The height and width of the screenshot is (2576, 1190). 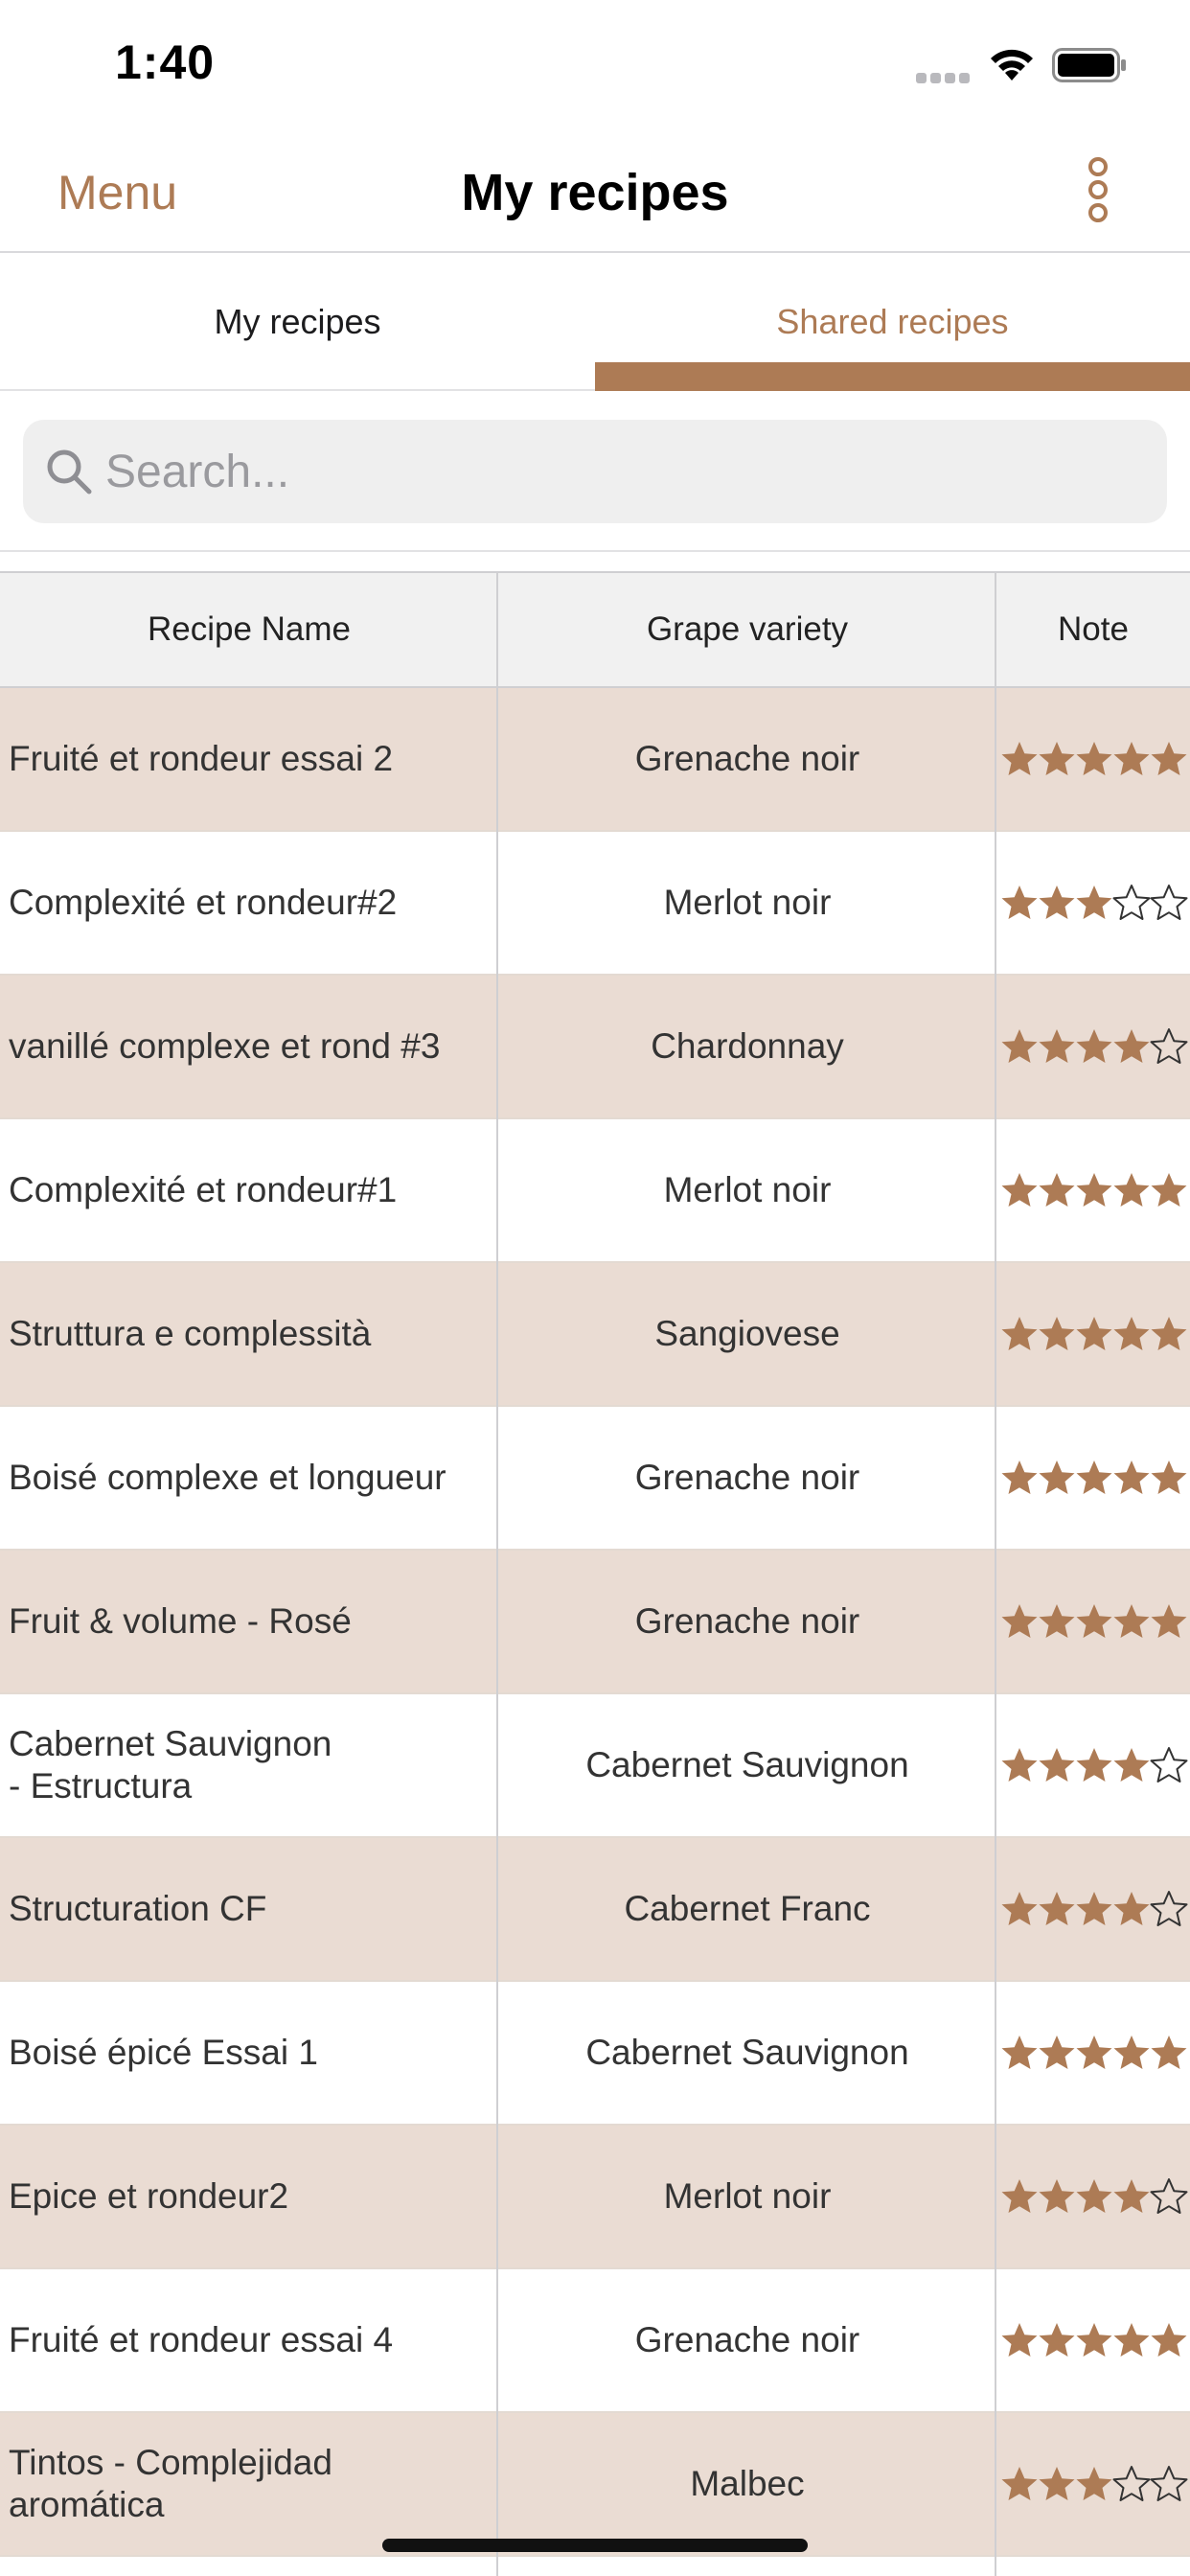 What do you see at coordinates (595, 1910) in the screenshot?
I see `table-row: Structuration CF Cabernet Franc` at bounding box center [595, 1910].